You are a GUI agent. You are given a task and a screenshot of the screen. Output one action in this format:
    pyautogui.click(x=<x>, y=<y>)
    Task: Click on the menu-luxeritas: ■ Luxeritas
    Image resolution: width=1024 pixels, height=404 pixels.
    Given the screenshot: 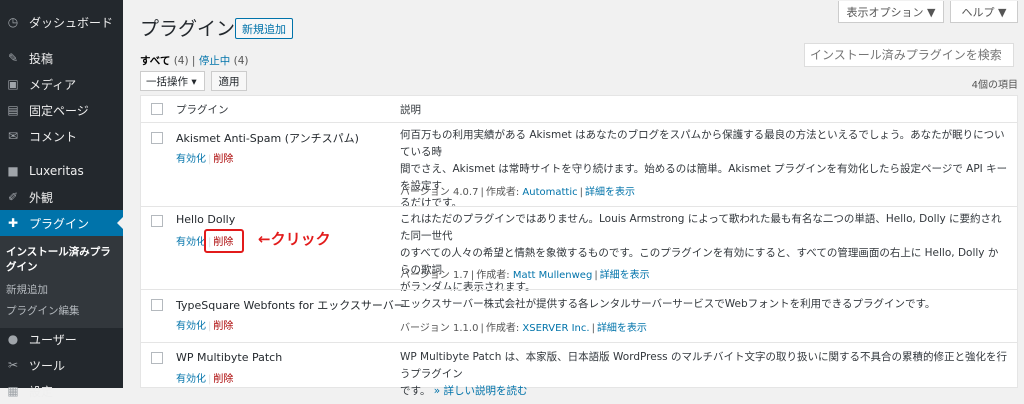 What is the action you would take?
    pyautogui.click(x=61, y=171)
    